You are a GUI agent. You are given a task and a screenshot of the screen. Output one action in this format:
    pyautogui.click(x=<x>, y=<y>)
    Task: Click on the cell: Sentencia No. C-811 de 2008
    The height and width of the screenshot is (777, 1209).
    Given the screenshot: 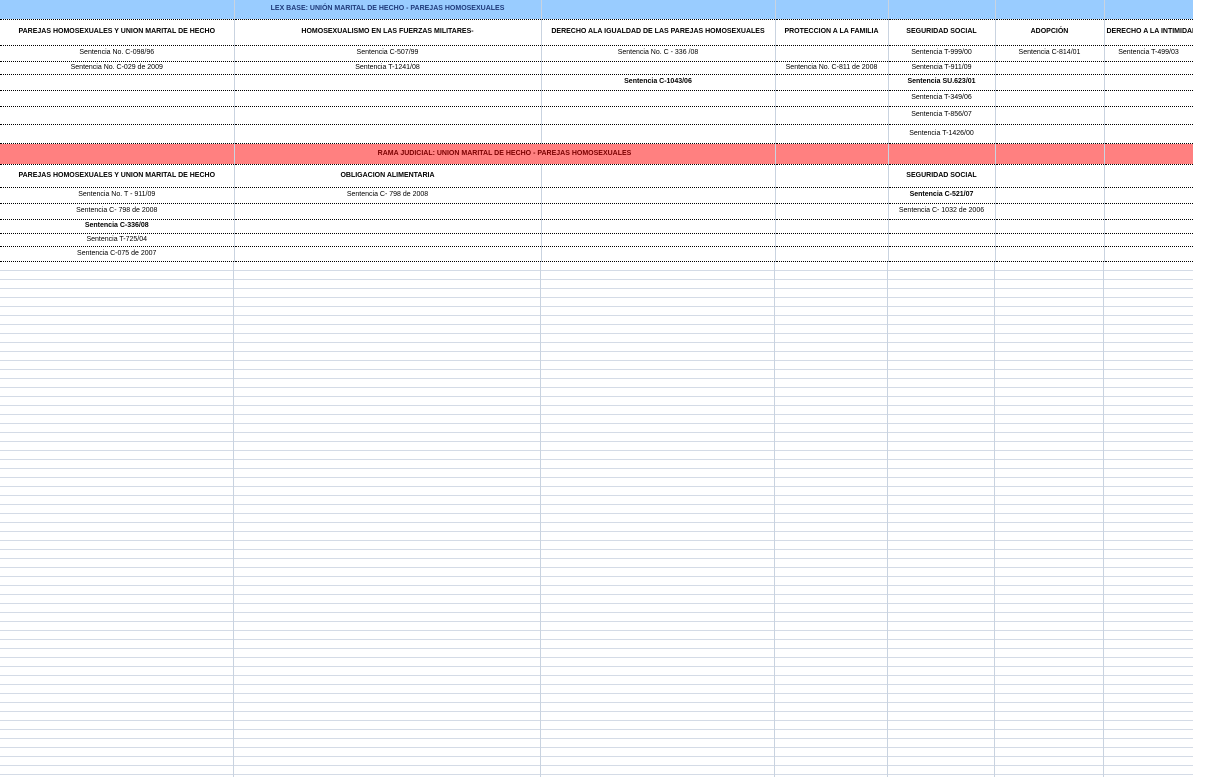 What is the action you would take?
    pyautogui.click(x=832, y=68)
    